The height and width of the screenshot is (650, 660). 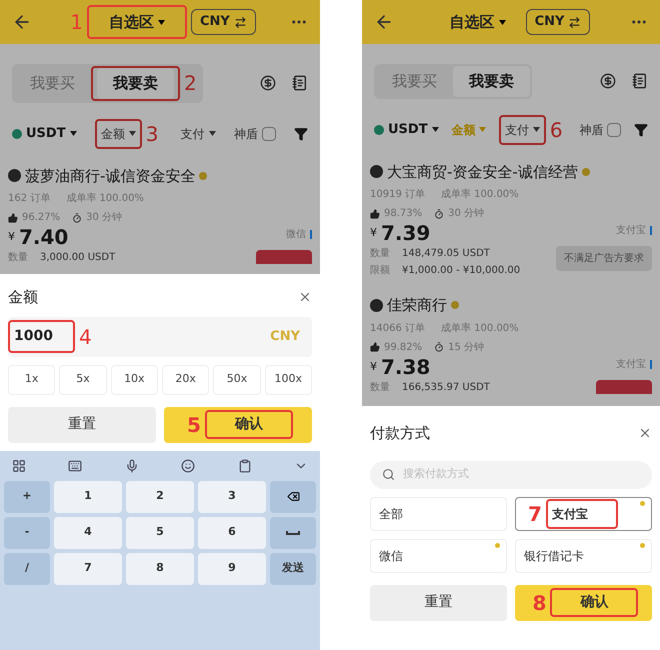 What do you see at coordinates (288, 379) in the screenshot?
I see `multiplier-button: 100x` at bounding box center [288, 379].